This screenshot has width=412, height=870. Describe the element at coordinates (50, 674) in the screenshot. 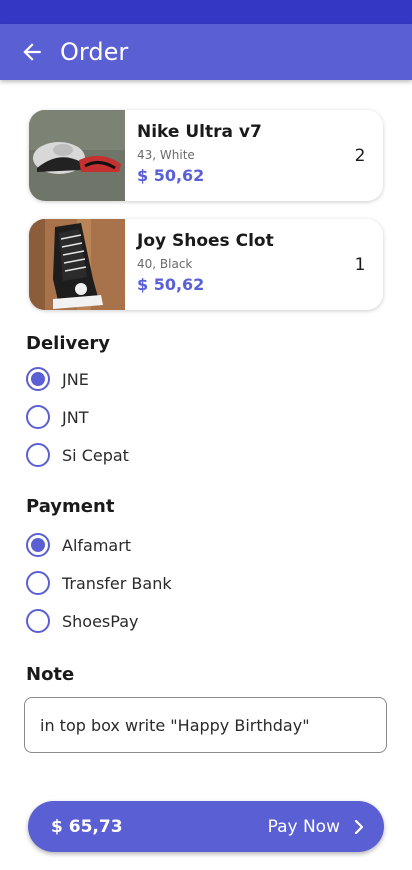

I see `note-title: Note` at that location.